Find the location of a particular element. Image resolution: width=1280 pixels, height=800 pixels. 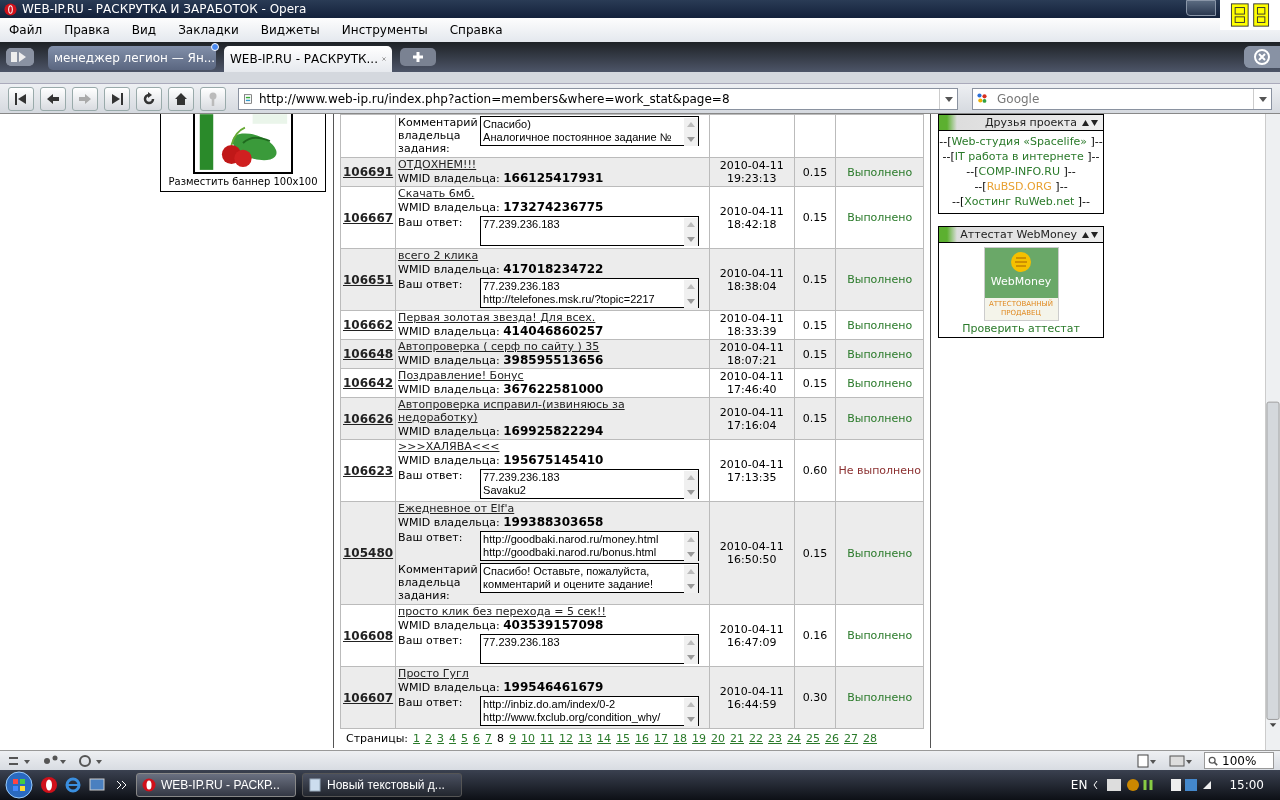

page-link: 4 is located at coordinates (453, 738).